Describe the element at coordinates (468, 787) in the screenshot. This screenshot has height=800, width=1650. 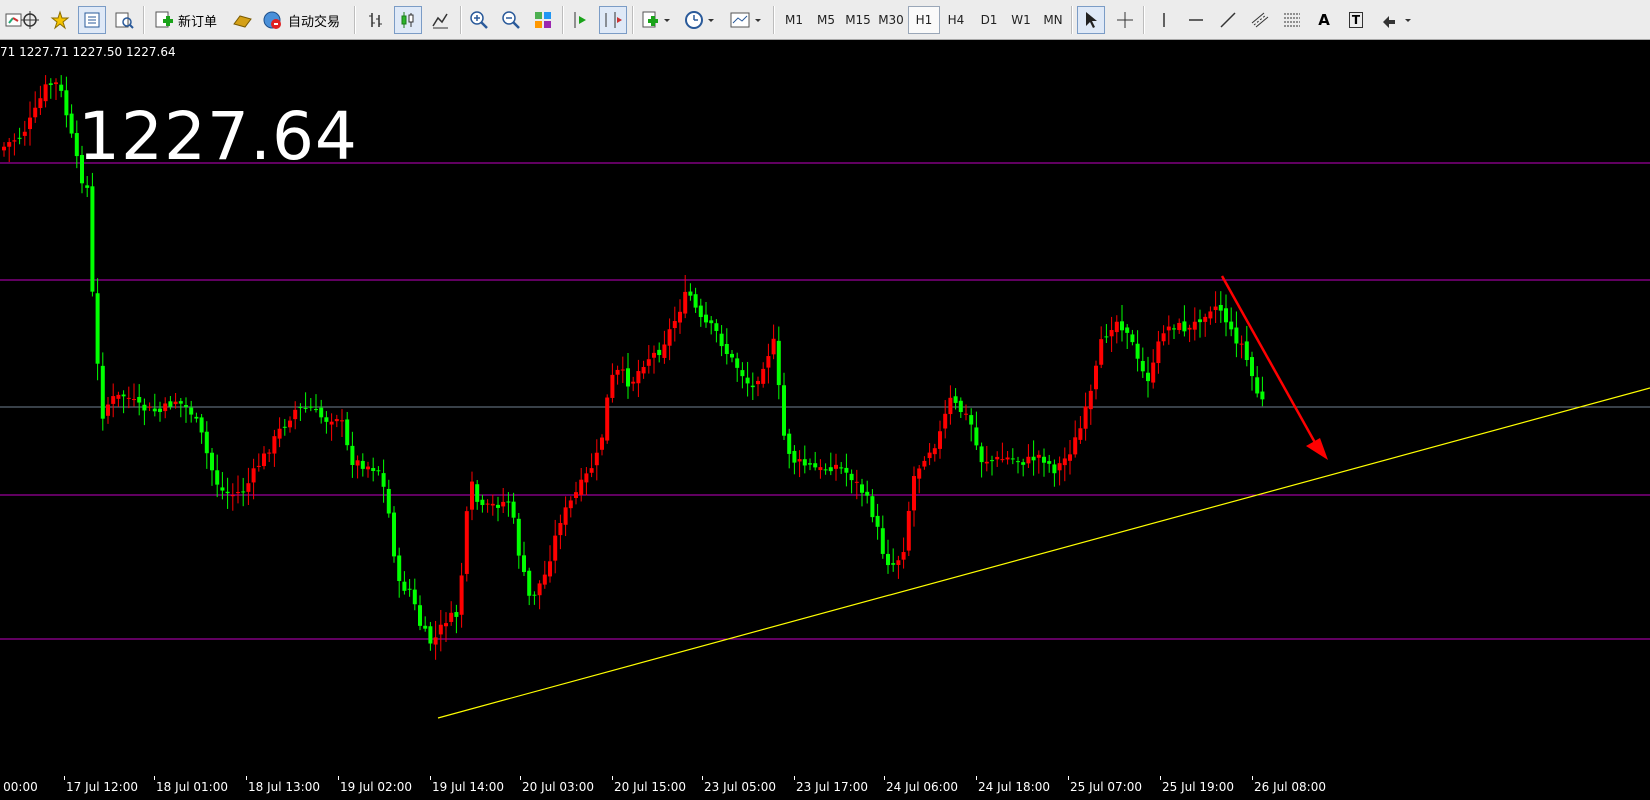
I see `time-axis-label: 19 Jul 14:00` at that location.